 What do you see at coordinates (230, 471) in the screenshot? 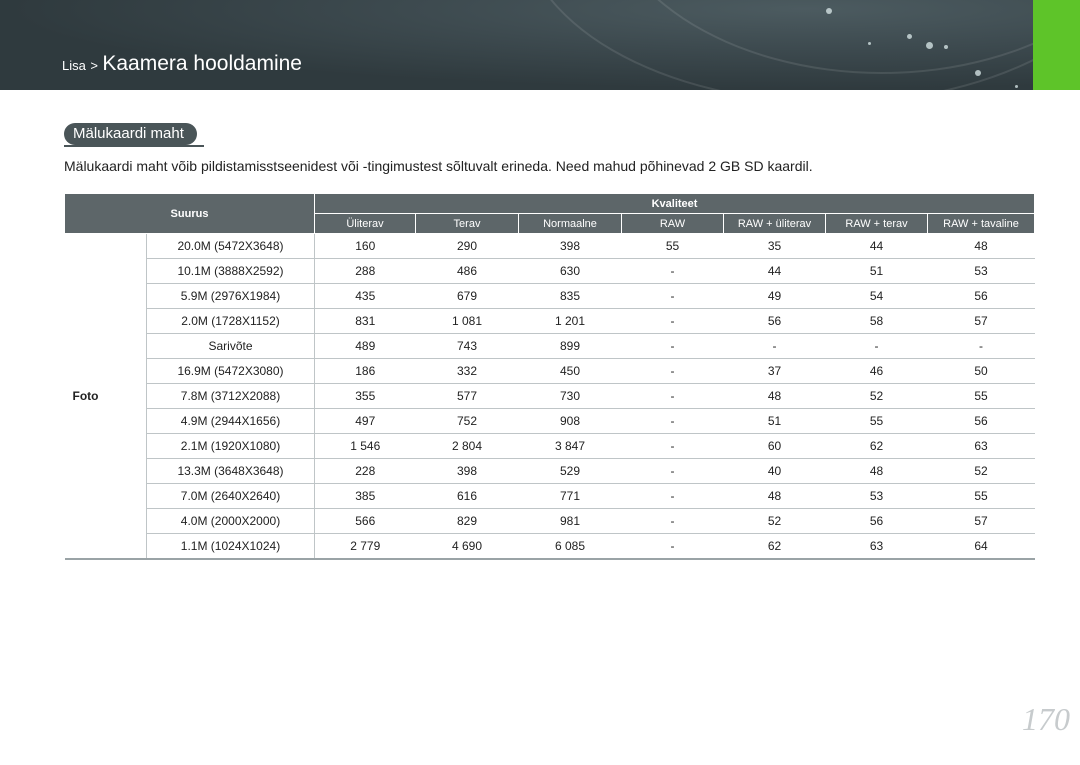
I see `size-cell: 13.3M (3648X3648)` at bounding box center [230, 471].